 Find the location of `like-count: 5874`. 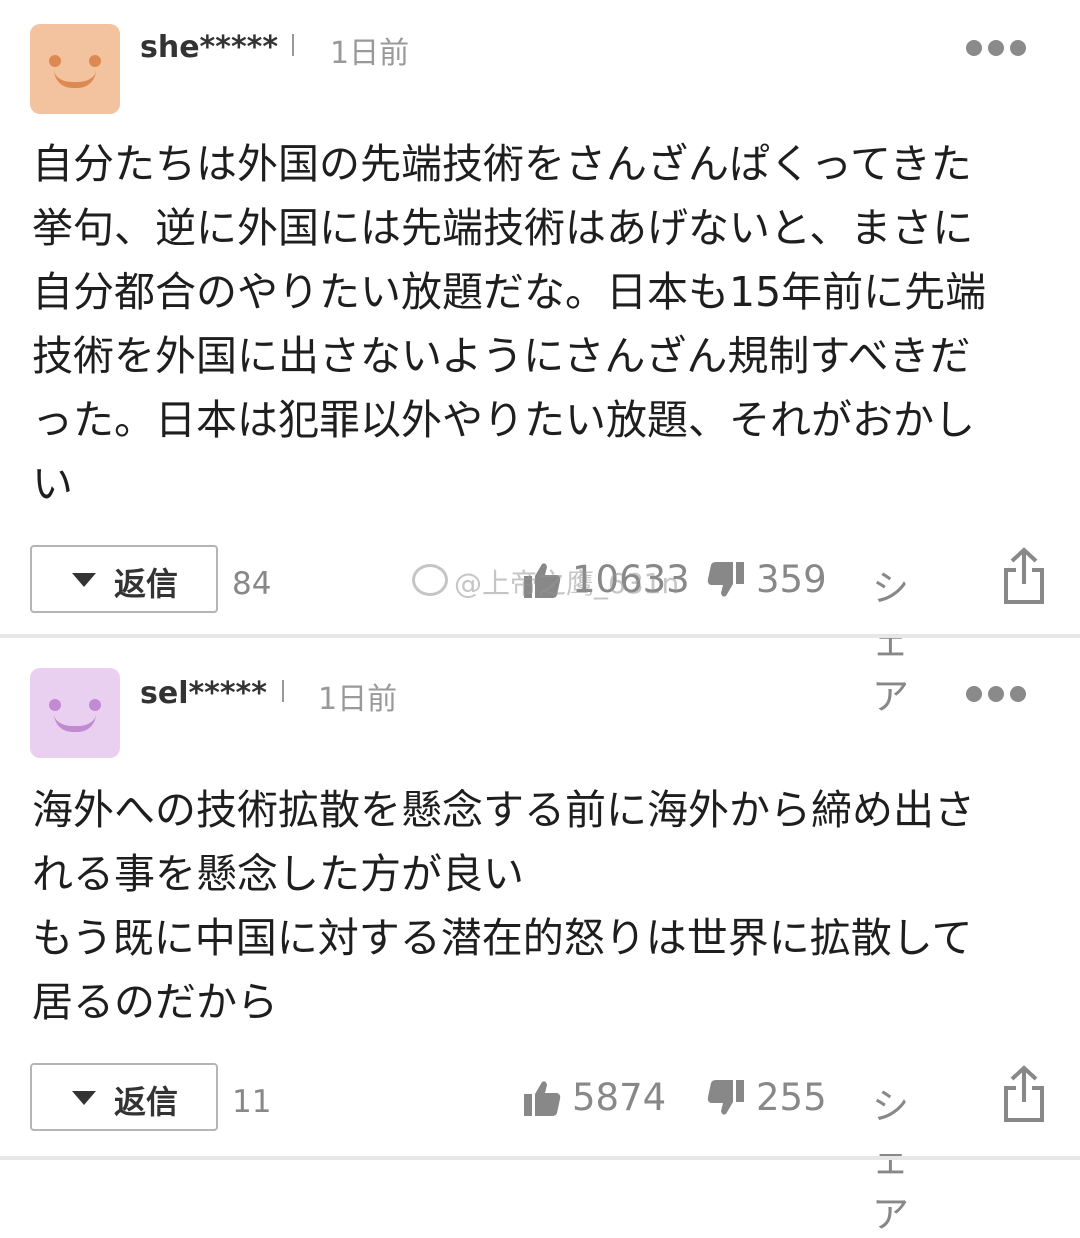

like-count: 5874 is located at coordinates (619, 1097).